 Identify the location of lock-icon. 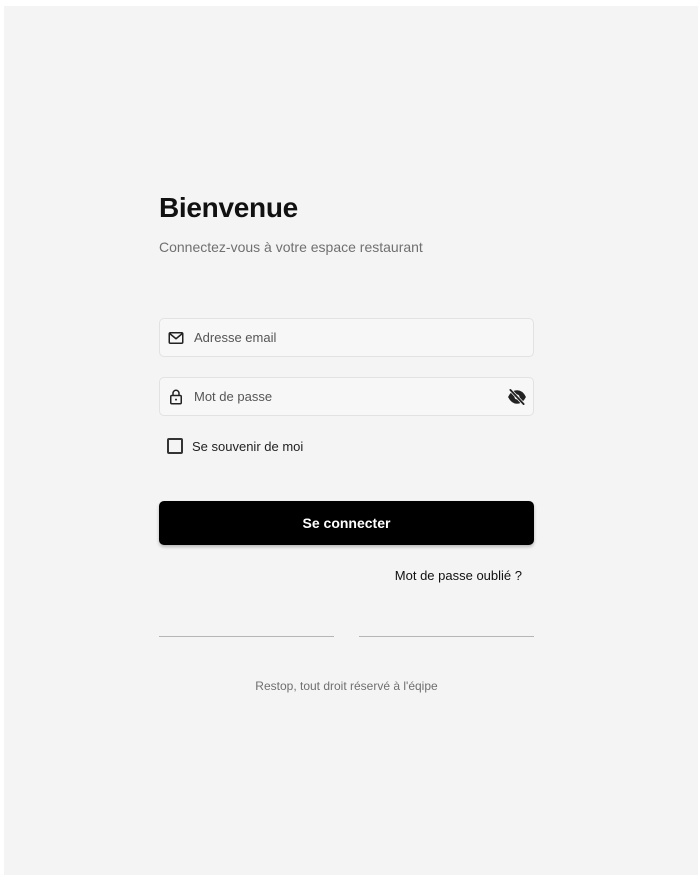
(176, 397).